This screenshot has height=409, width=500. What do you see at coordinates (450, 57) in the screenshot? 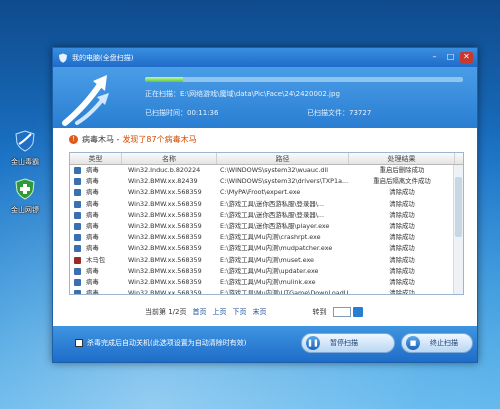
I see `maximize-button: □` at bounding box center [450, 57].